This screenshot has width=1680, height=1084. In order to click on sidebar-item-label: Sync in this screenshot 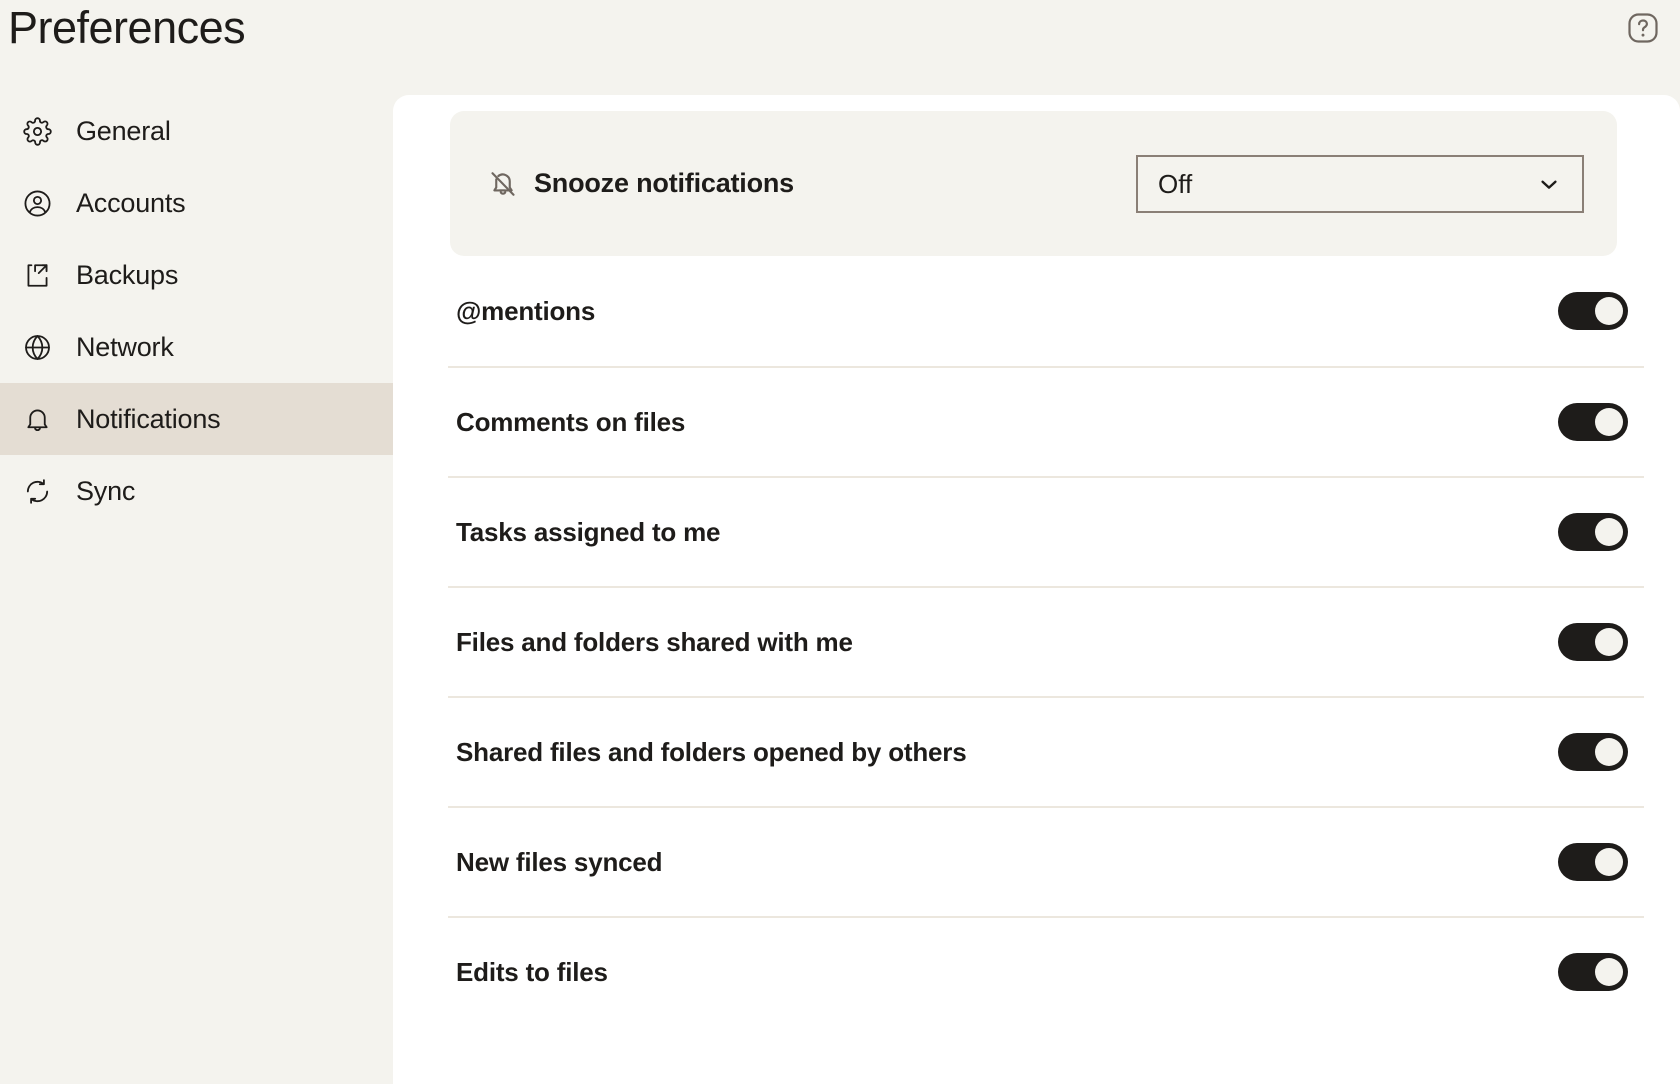, I will do `click(106, 490)`.